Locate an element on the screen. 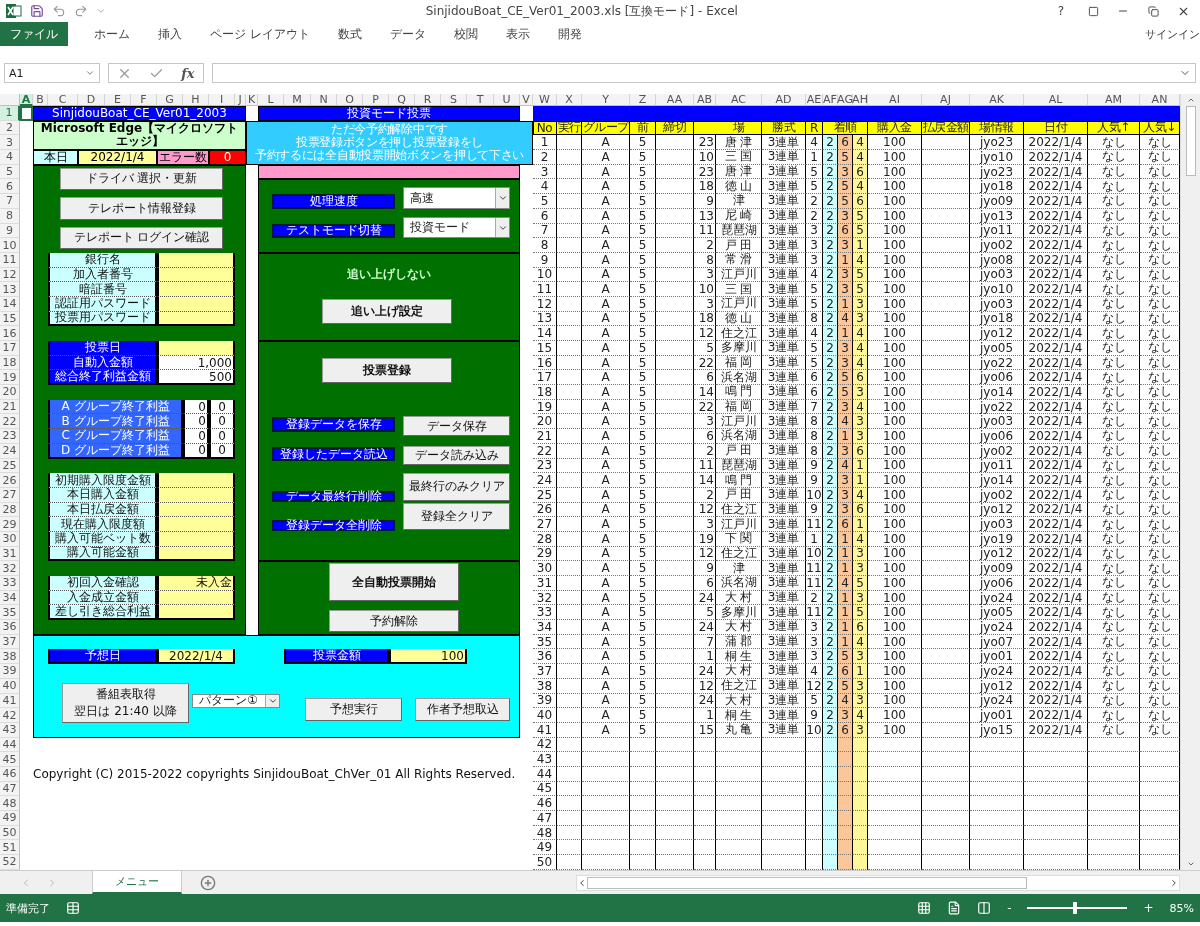 The width and height of the screenshot is (1200, 926). column-header: AJ is located at coordinates (946, 100).